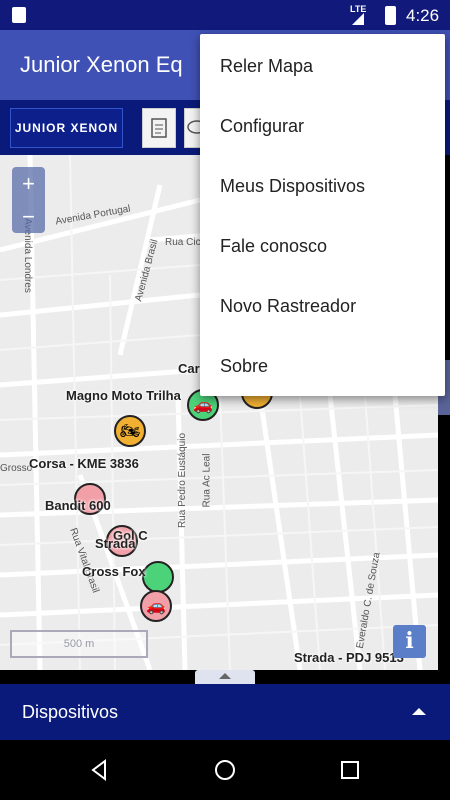 This screenshot has width=450, height=800. What do you see at coordinates (322, 246) in the screenshot?
I see `menu-item-fale-conosco: Fale conosco` at bounding box center [322, 246].